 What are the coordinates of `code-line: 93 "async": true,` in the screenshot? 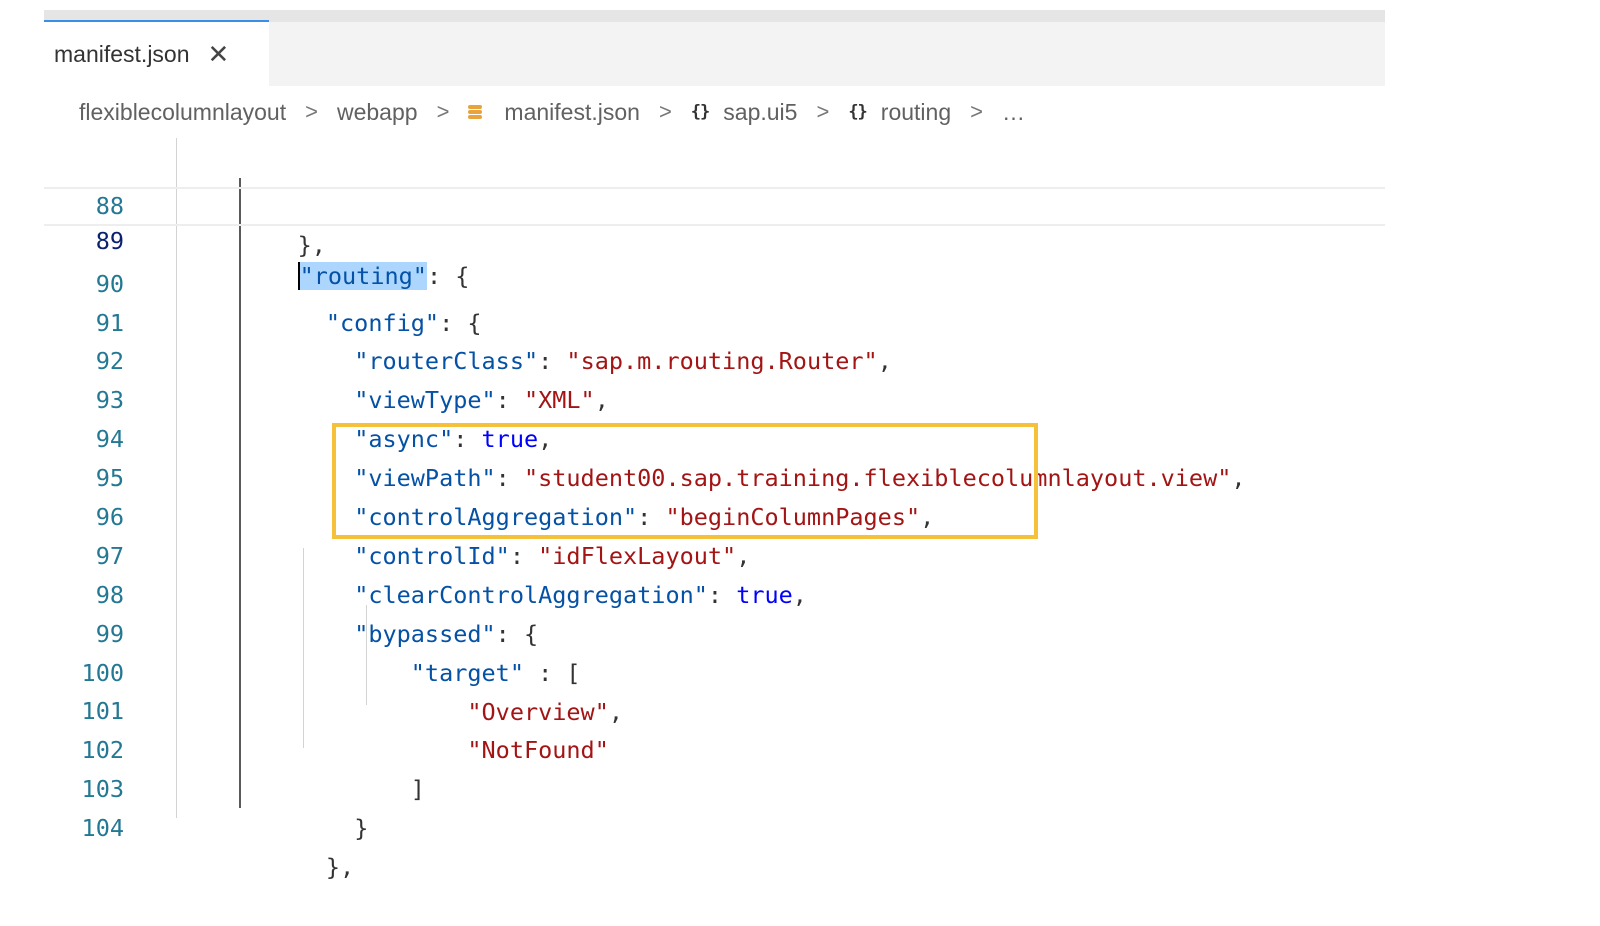 It's located at (714, 397).